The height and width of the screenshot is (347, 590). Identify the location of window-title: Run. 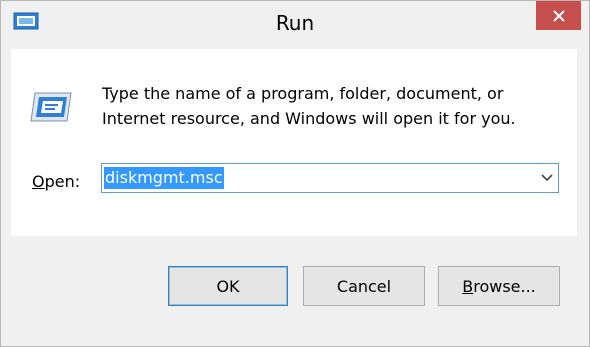
(295, 23).